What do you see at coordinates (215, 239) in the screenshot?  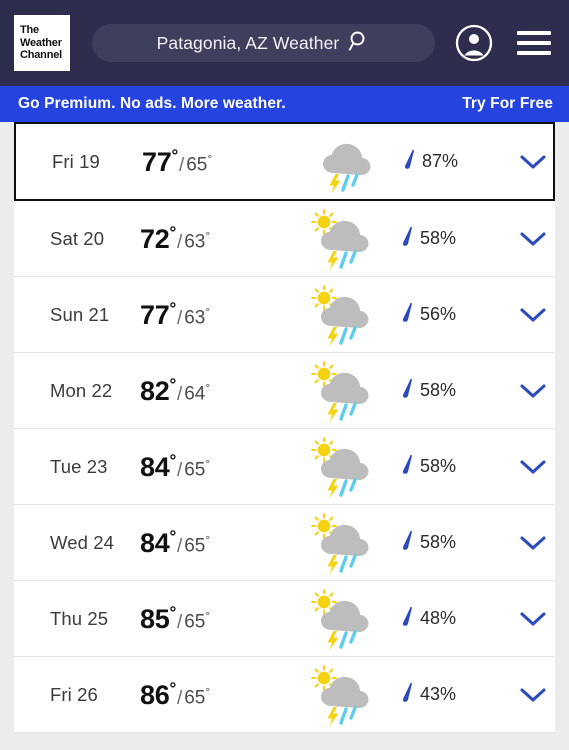 I see `forecast-temperature: 72° / 63°` at bounding box center [215, 239].